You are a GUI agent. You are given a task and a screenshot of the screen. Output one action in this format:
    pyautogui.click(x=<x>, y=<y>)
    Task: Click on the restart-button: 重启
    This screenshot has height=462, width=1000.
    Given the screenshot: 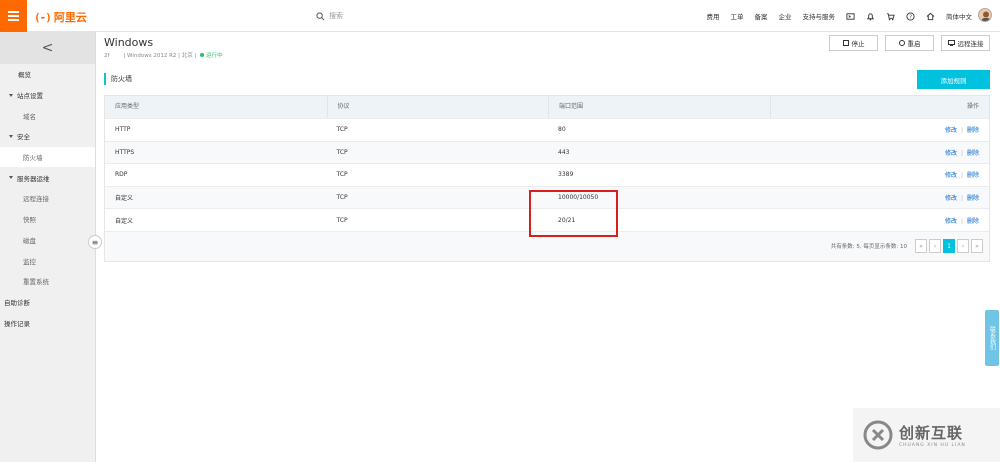 What is the action you would take?
    pyautogui.click(x=909, y=43)
    